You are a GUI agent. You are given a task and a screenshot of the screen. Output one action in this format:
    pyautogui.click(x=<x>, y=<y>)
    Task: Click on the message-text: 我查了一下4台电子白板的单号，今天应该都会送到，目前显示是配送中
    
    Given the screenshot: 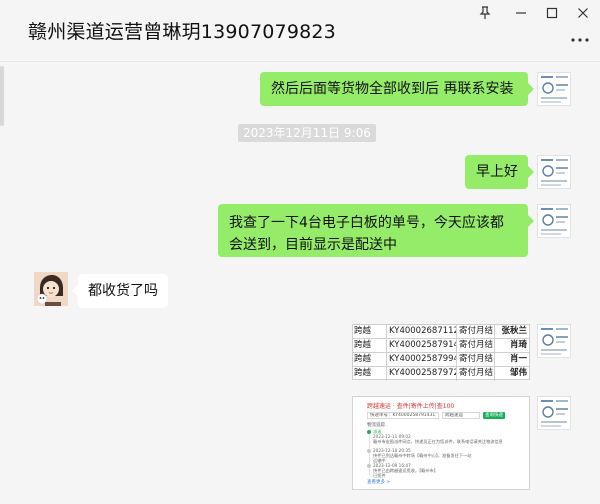 What is the action you would take?
    pyautogui.click(x=366, y=234)
    